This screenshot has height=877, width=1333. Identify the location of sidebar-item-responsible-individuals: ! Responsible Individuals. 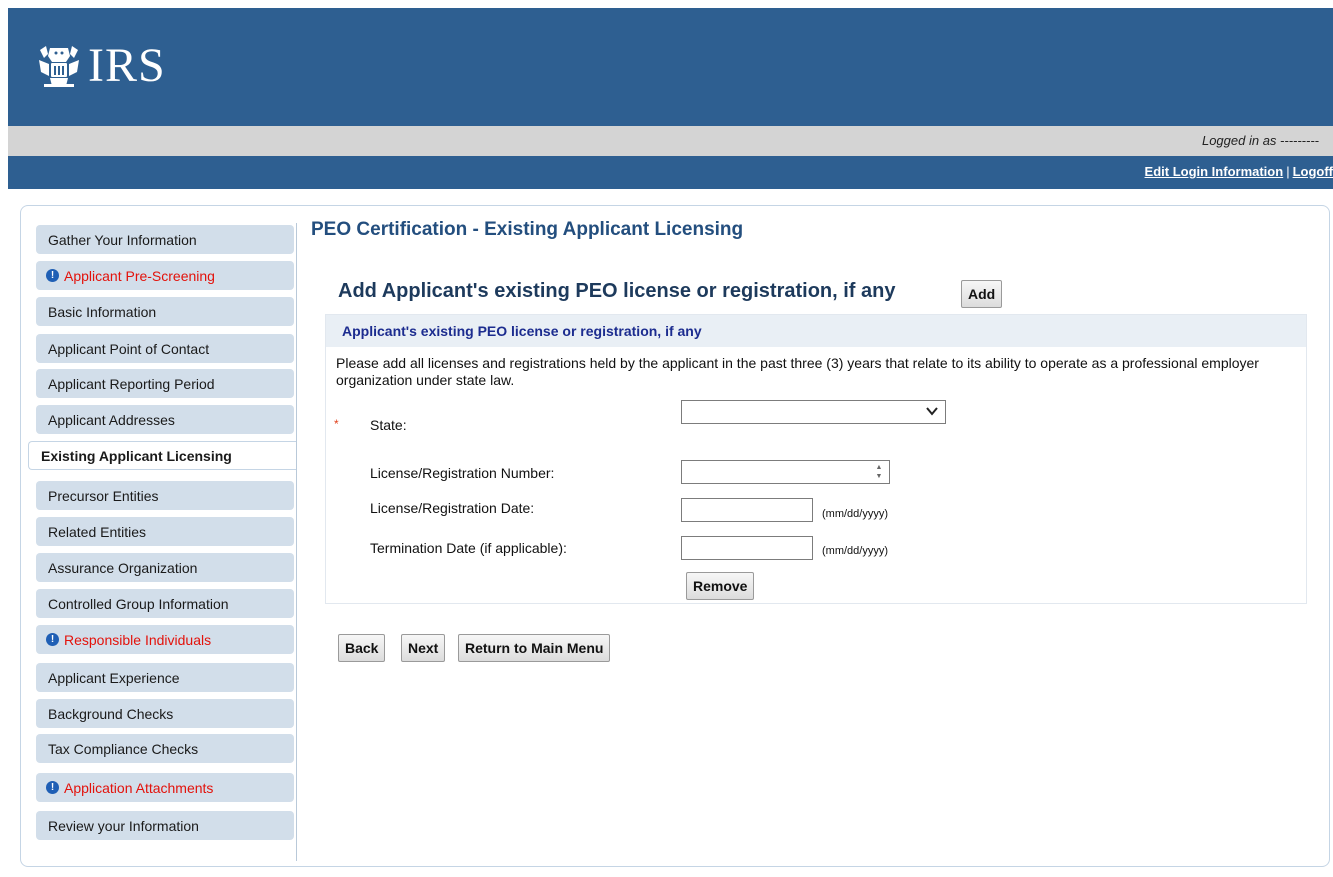
(165, 639).